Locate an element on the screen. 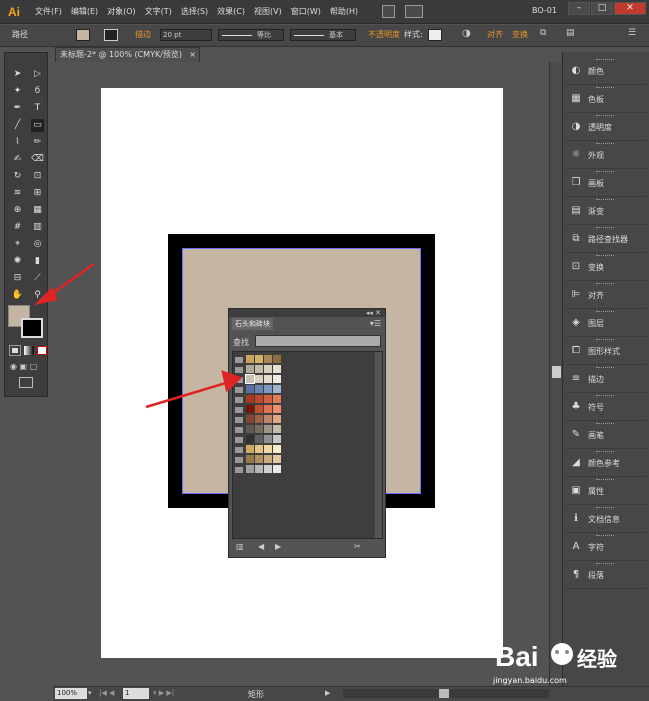 This screenshot has height=701, width=649. lasso-tool-icon: ϭ is located at coordinates (37, 91).